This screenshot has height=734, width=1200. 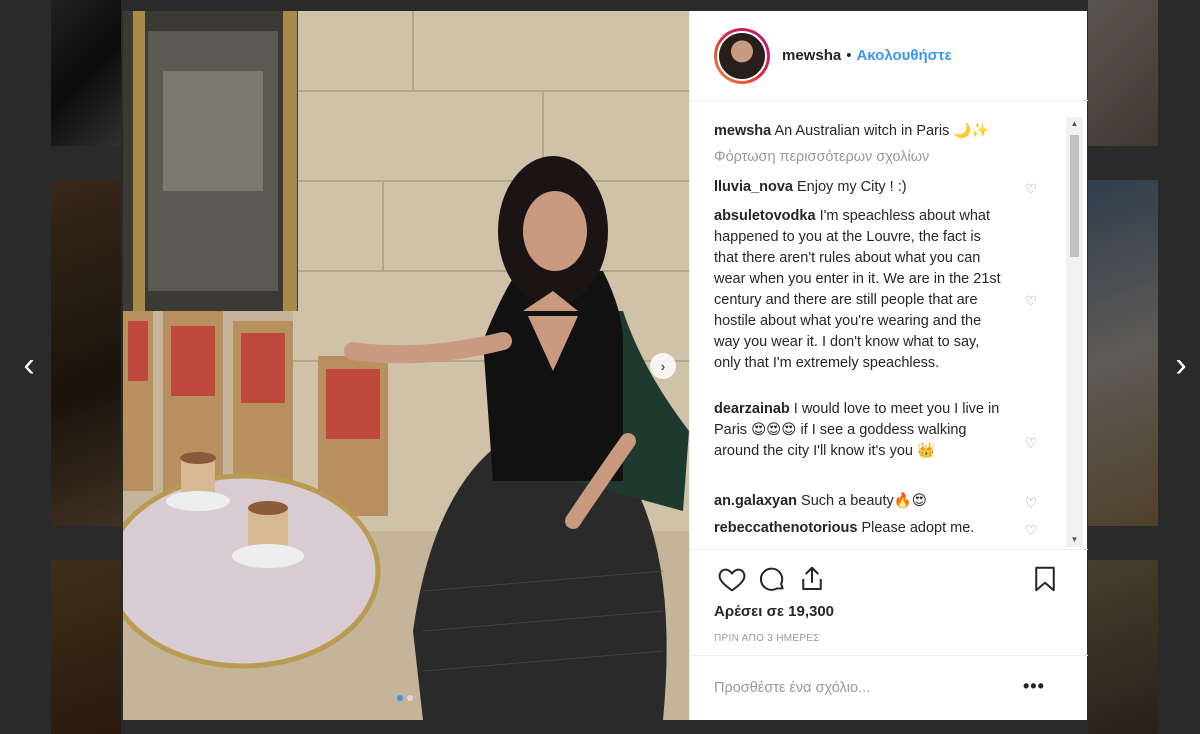 What do you see at coordinates (1034, 686) in the screenshot?
I see `more-options-button: •••` at bounding box center [1034, 686].